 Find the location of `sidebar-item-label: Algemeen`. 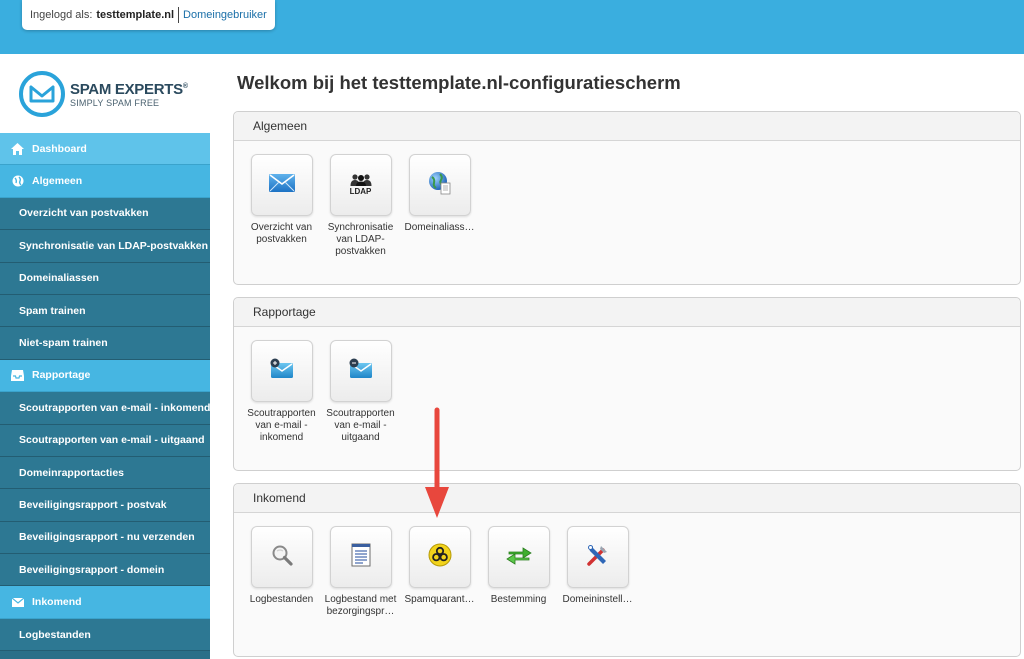

sidebar-item-label: Algemeen is located at coordinates (57, 181).